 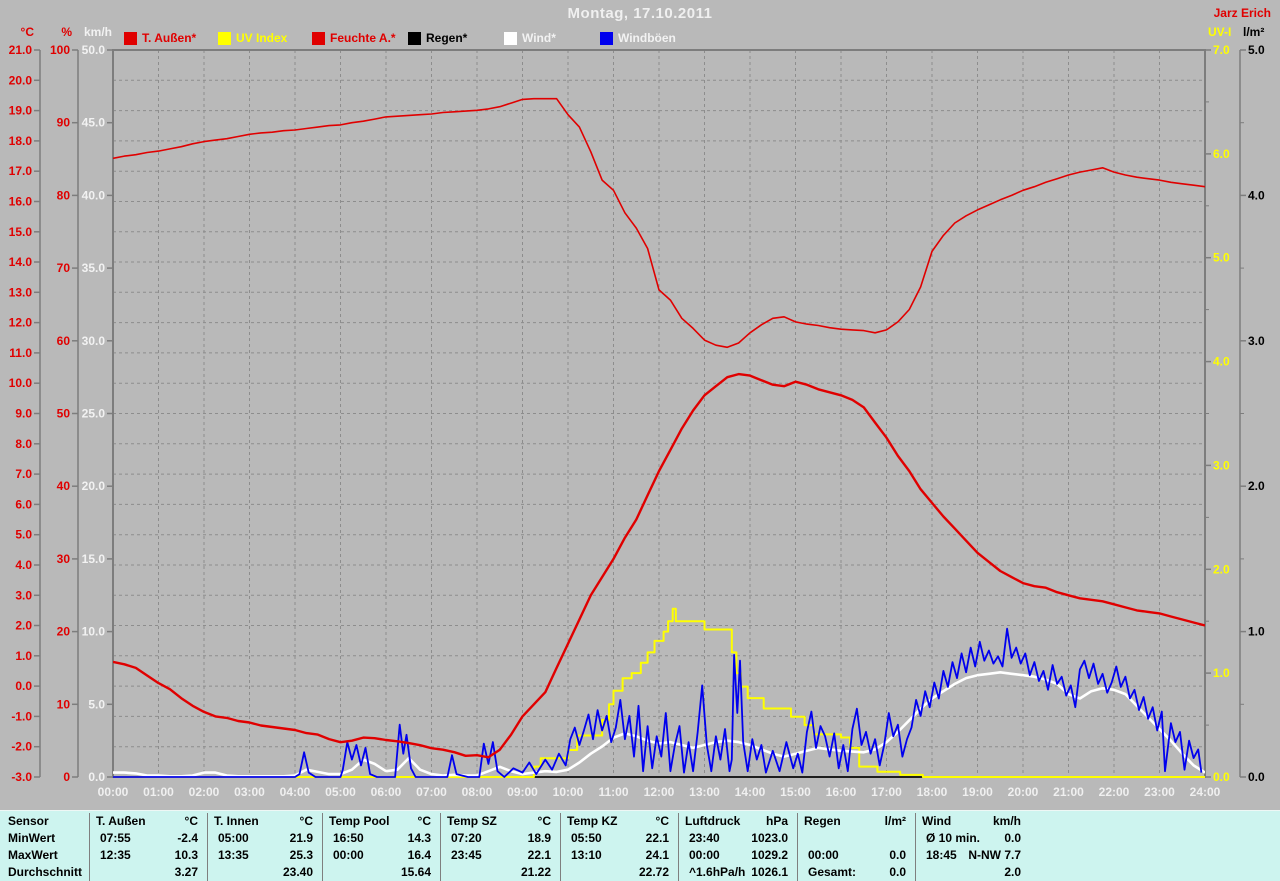 What do you see at coordinates (21, 262) in the screenshot?
I see `axis-tick-label: 14.0` at bounding box center [21, 262].